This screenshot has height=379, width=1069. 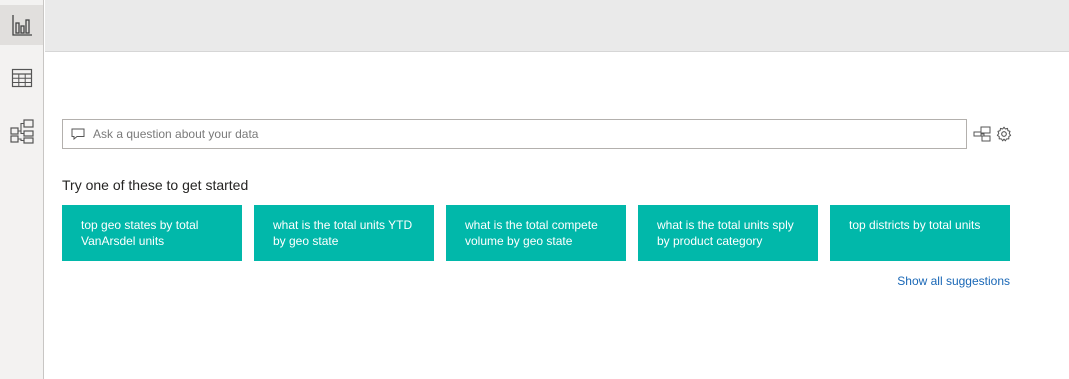 What do you see at coordinates (953, 281) in the screenshot?
I see `show-all-suggestions-link: Show all suggestions` at bounding box center [953, 281].